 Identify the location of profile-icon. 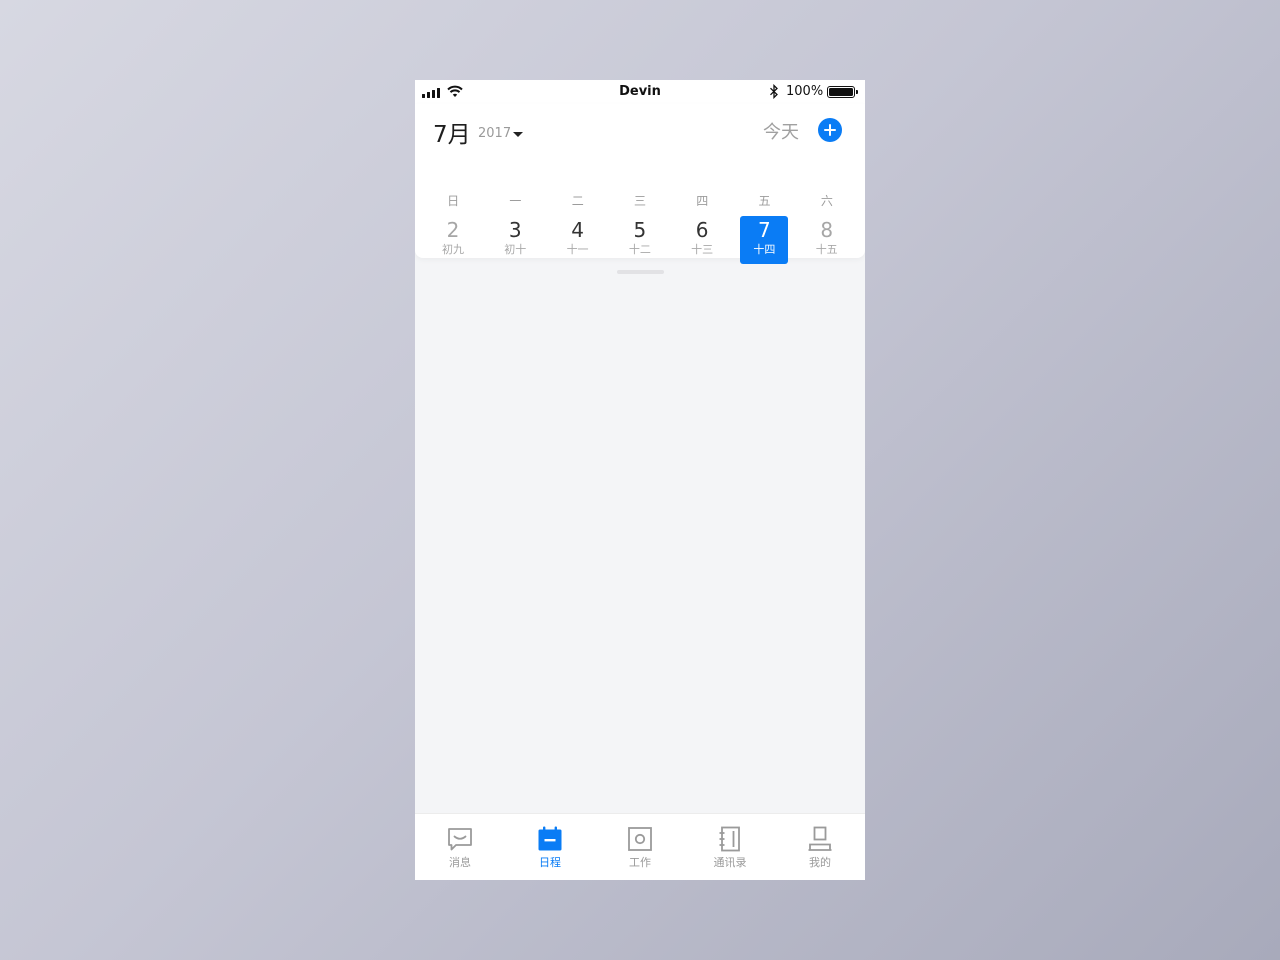
(820, 838).